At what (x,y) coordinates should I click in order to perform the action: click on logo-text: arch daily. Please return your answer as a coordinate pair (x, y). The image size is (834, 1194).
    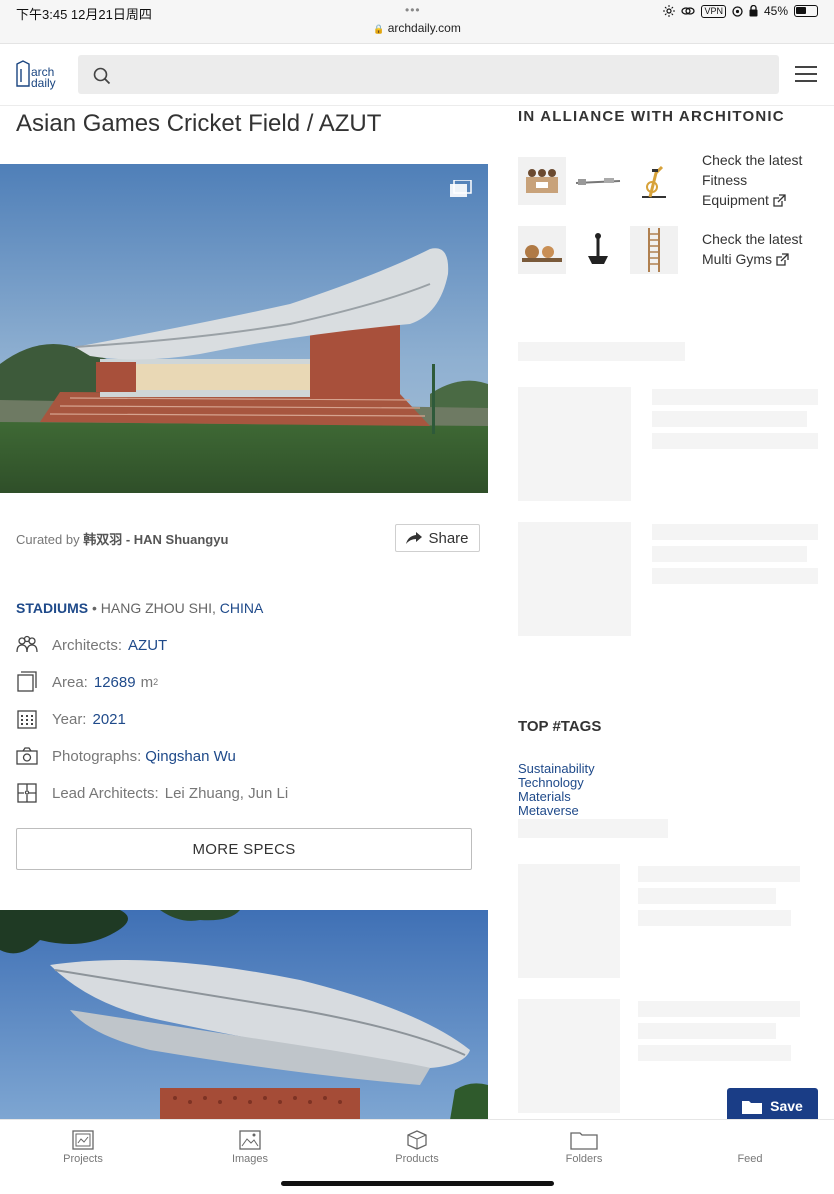
    Looking at the image, I should click on (43, 78).